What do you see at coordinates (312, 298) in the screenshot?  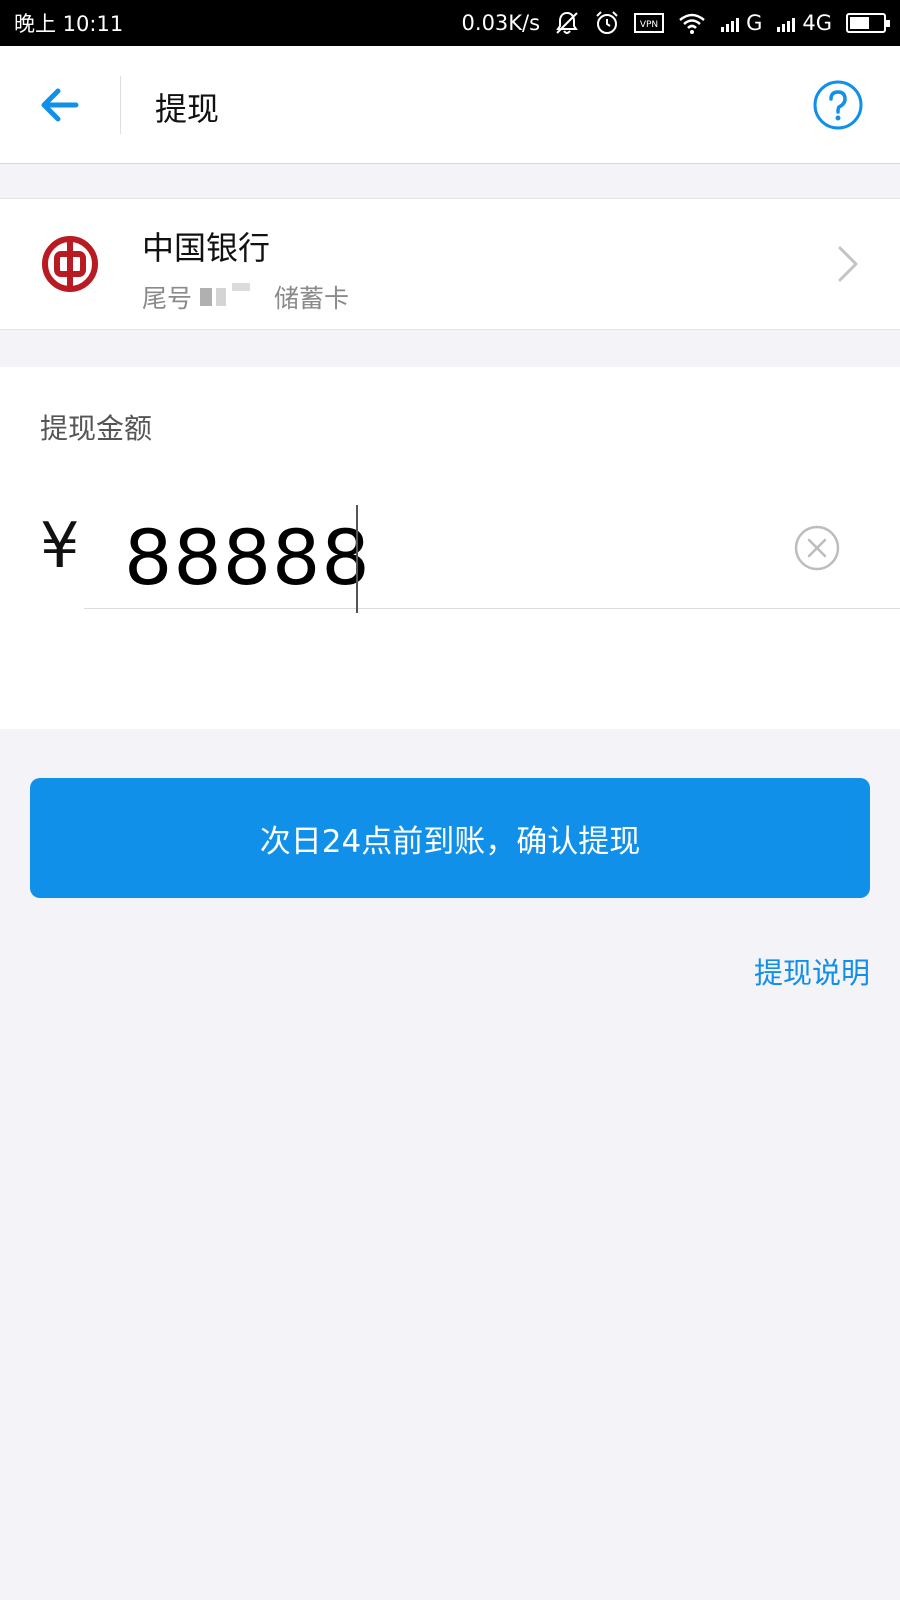 I see `card-type: 储蓄卡` at bounding box center [312, 298].